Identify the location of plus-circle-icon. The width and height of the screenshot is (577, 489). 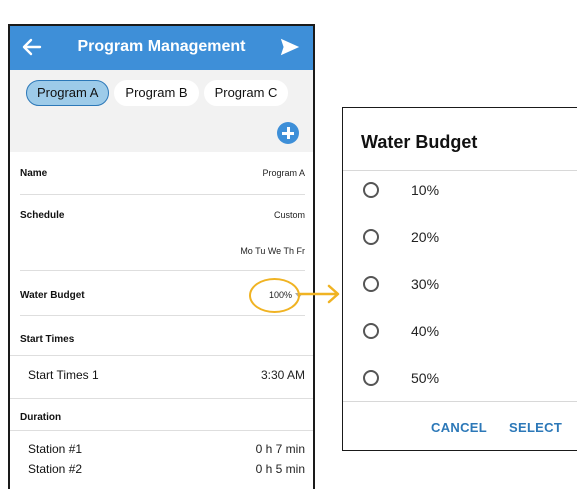
(288, 133).